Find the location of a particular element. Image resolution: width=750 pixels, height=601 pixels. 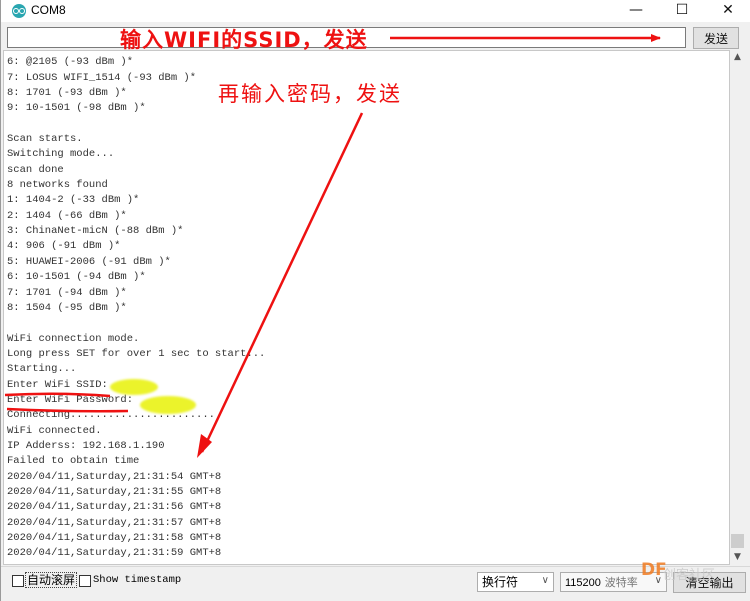

maximize-button: ☐ is located at coordinates (682, 11).